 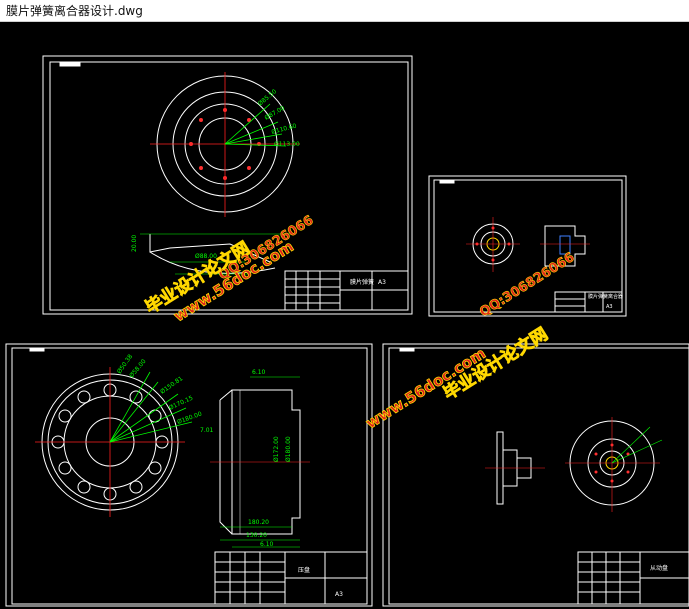 I want to click on dim-label: Ø110.60, so click(x=284, y=128).